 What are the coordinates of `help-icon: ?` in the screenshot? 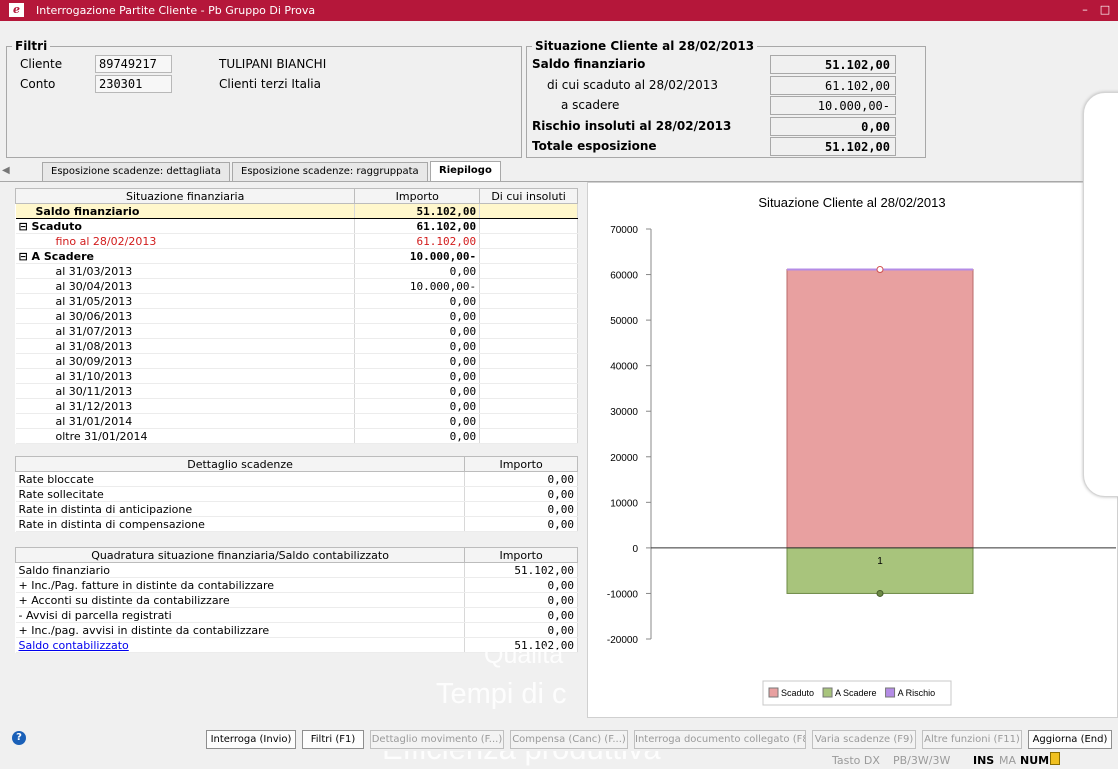 It's located at (19, 738).